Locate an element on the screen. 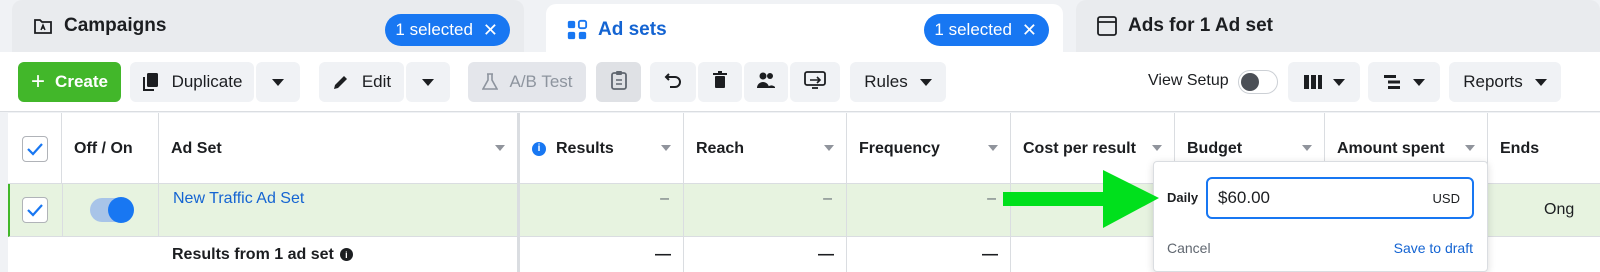 Image resolution: width=1600 pixels, height=272 pixels. summary-results: — is located at coordinates (602, 254).